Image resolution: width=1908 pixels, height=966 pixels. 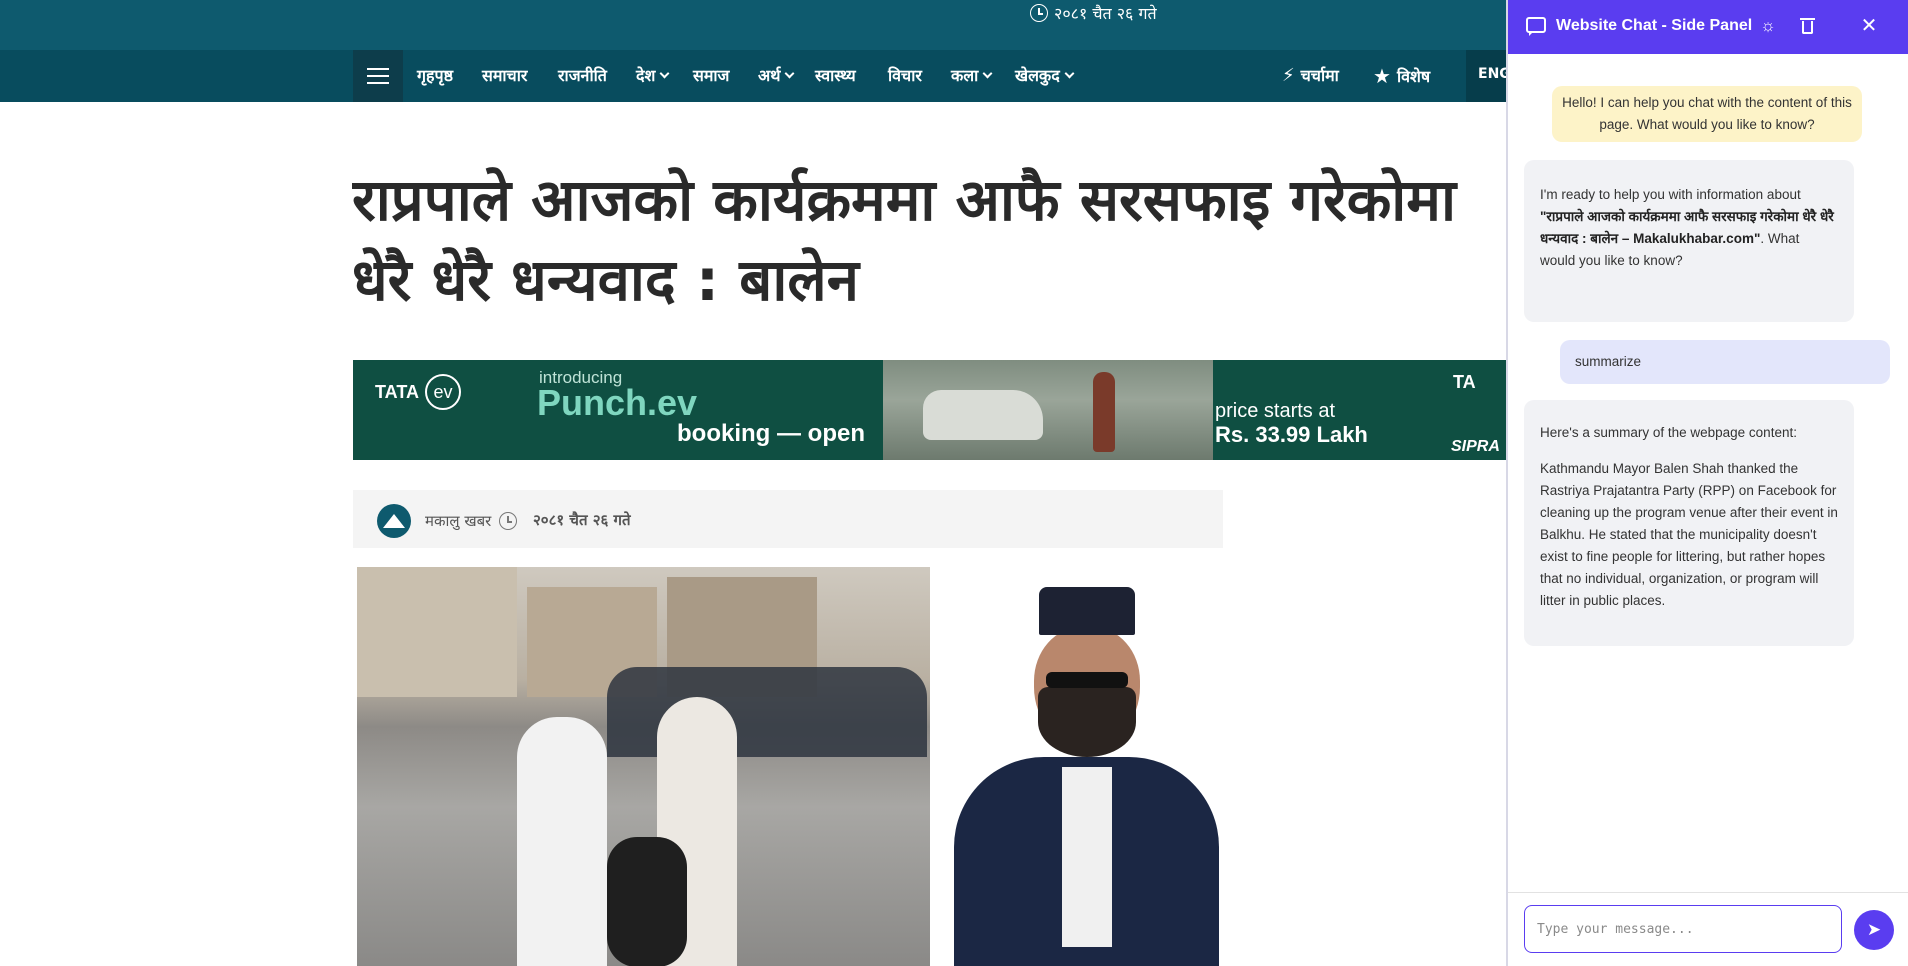 What do you see at coordinates (1807, 26) in the screenshot?
I see `trash-icon` at bounding box center [1807, 26].